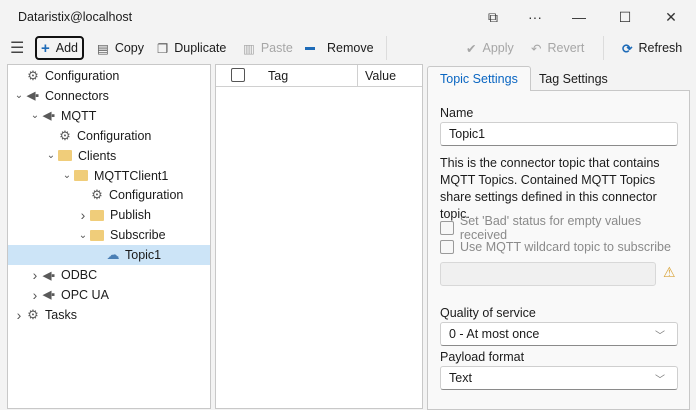 Image resolution: width=696 pixels, height=410 pixels. Describe the element at coordinates (113, 255) in the screenshot. I see `cloud-download-icon: ☁` at that location.